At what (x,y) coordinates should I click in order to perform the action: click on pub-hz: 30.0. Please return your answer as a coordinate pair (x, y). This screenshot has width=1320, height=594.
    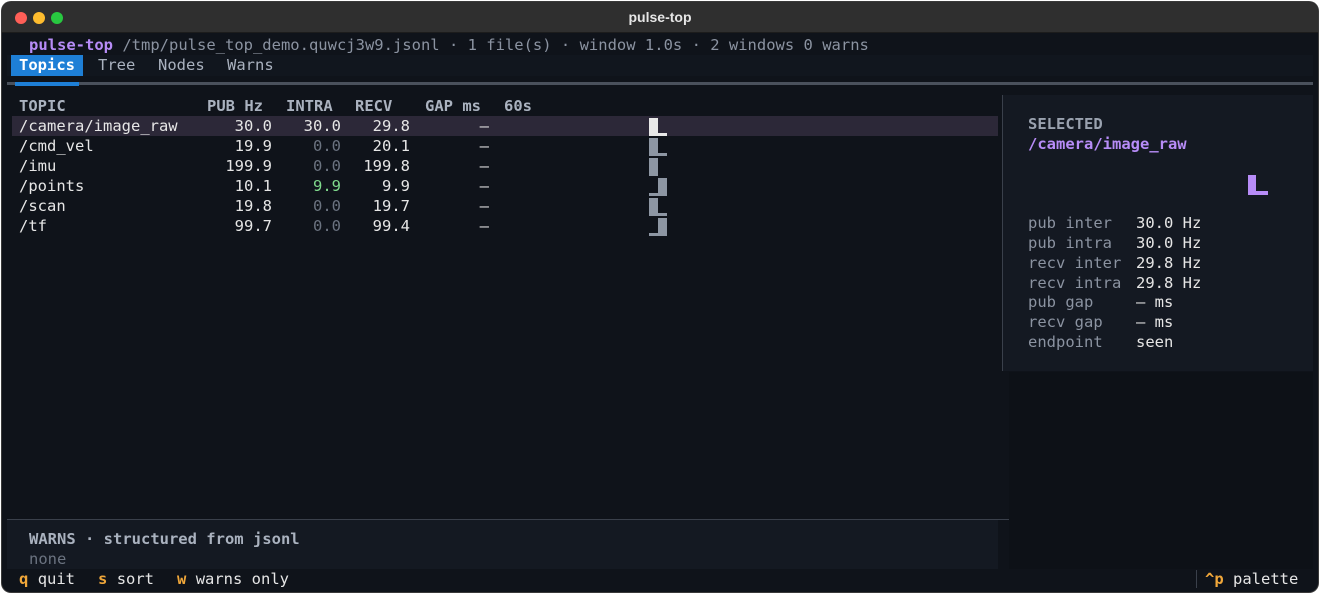
    Looking at the image, I should click on (253, 126).